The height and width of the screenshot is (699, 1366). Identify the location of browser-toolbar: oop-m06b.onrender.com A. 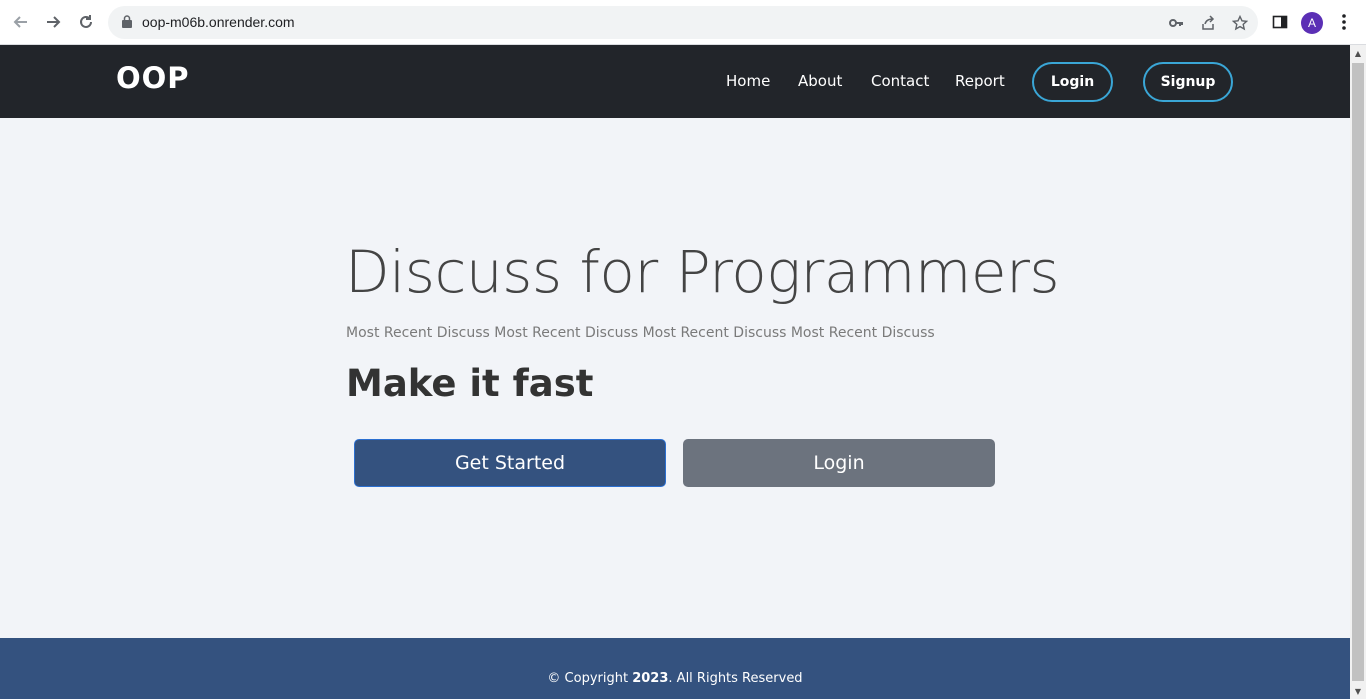
(683, 22).